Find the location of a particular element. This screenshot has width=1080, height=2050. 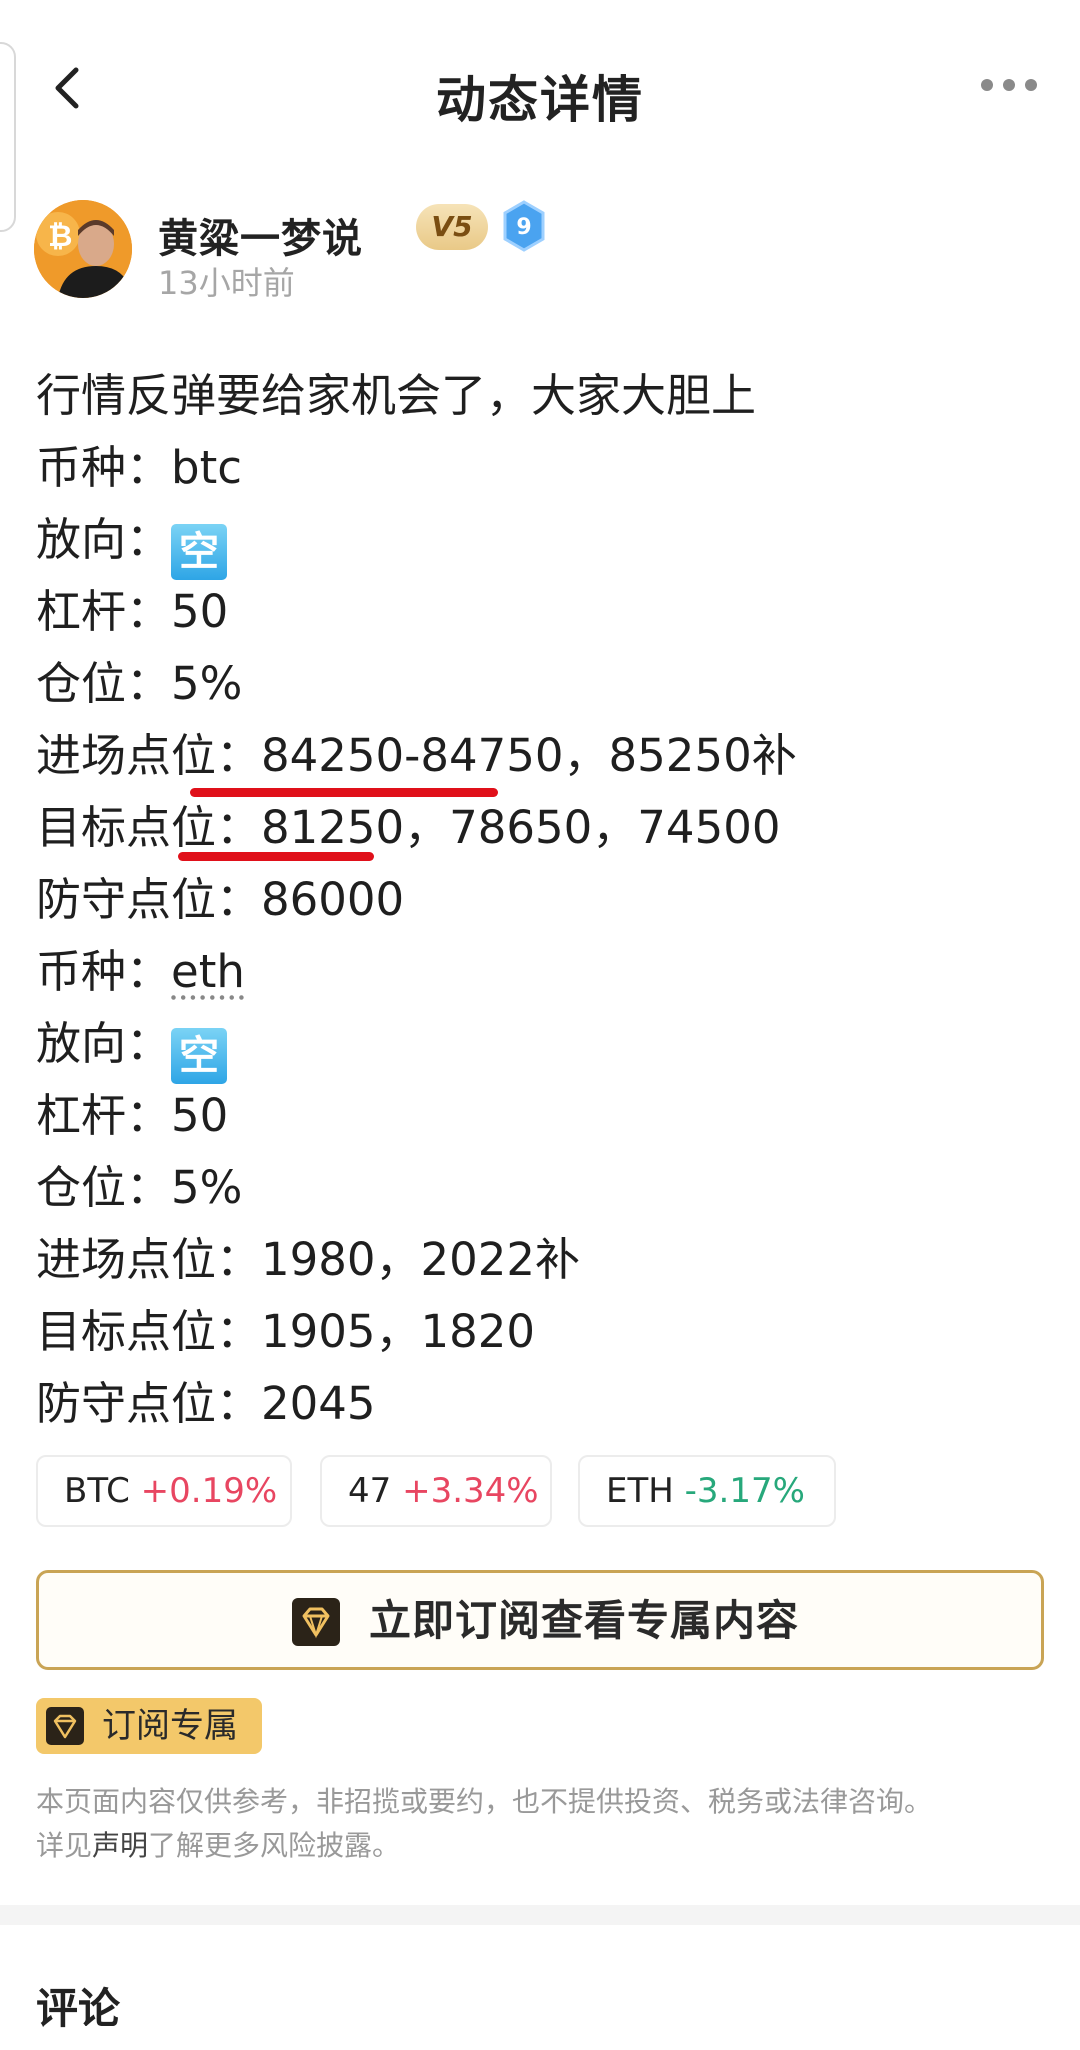

post-headline: 行情反弹要给家机会了，大家大胆上 is located at coordinates (396, 395).